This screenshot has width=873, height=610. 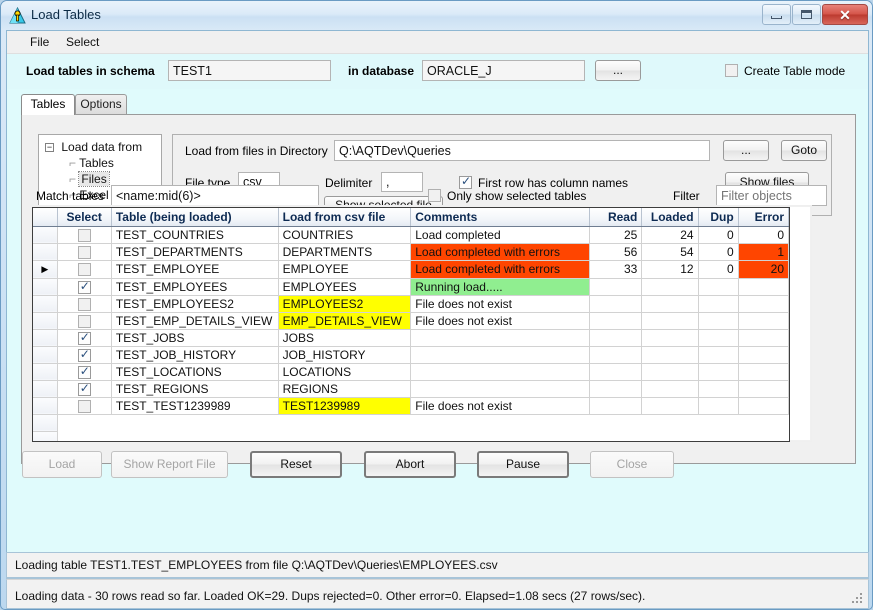 What do you see at coordinates (804, 150) in the screenshot?
I see `goto-button: Goto` at bounding box center [804, 150].